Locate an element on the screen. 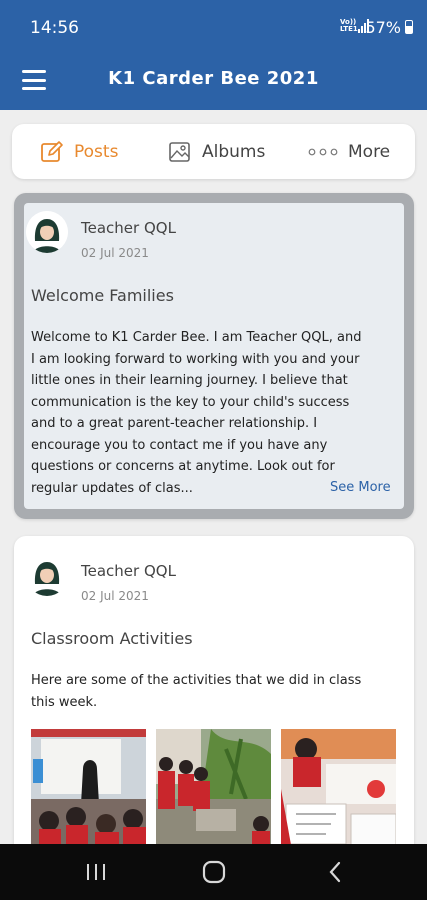 This screenshot has width=427, height=900. home-icon is located at coordinates (214, 872).